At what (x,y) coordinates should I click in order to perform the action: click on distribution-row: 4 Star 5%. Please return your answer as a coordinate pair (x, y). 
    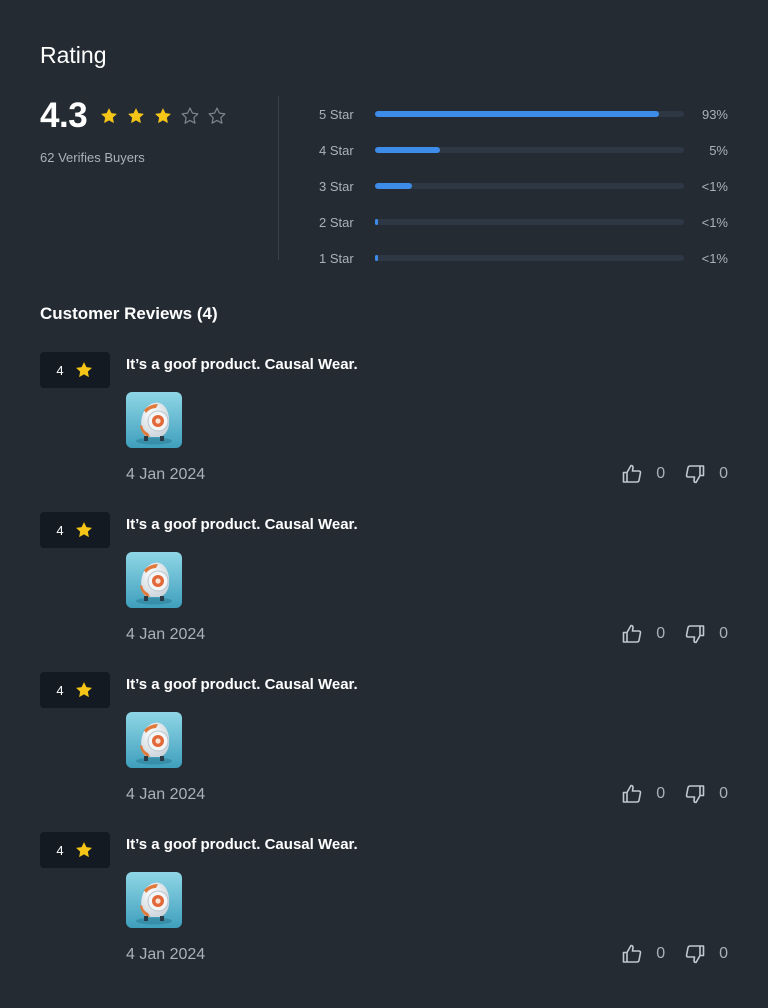
    Looking at the image, I should click on (523, 150).